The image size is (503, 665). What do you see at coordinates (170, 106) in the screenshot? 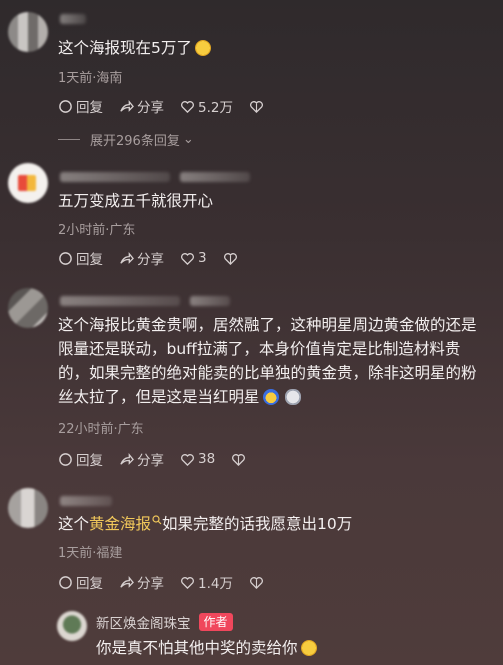
I see `comment-actions: 回复 分享 5.2万` at bounding box center [170, 106].